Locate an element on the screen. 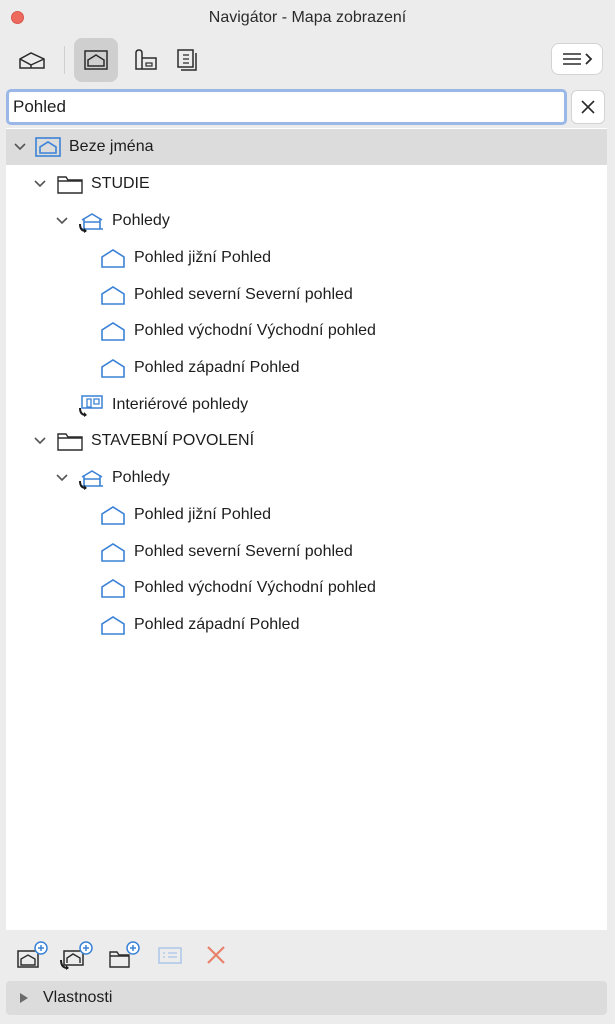 This screenshot has height=1024, width=615. tree-item-label: STAVEBNÍ POVOLENÍ is located at coordinates (173, 440).